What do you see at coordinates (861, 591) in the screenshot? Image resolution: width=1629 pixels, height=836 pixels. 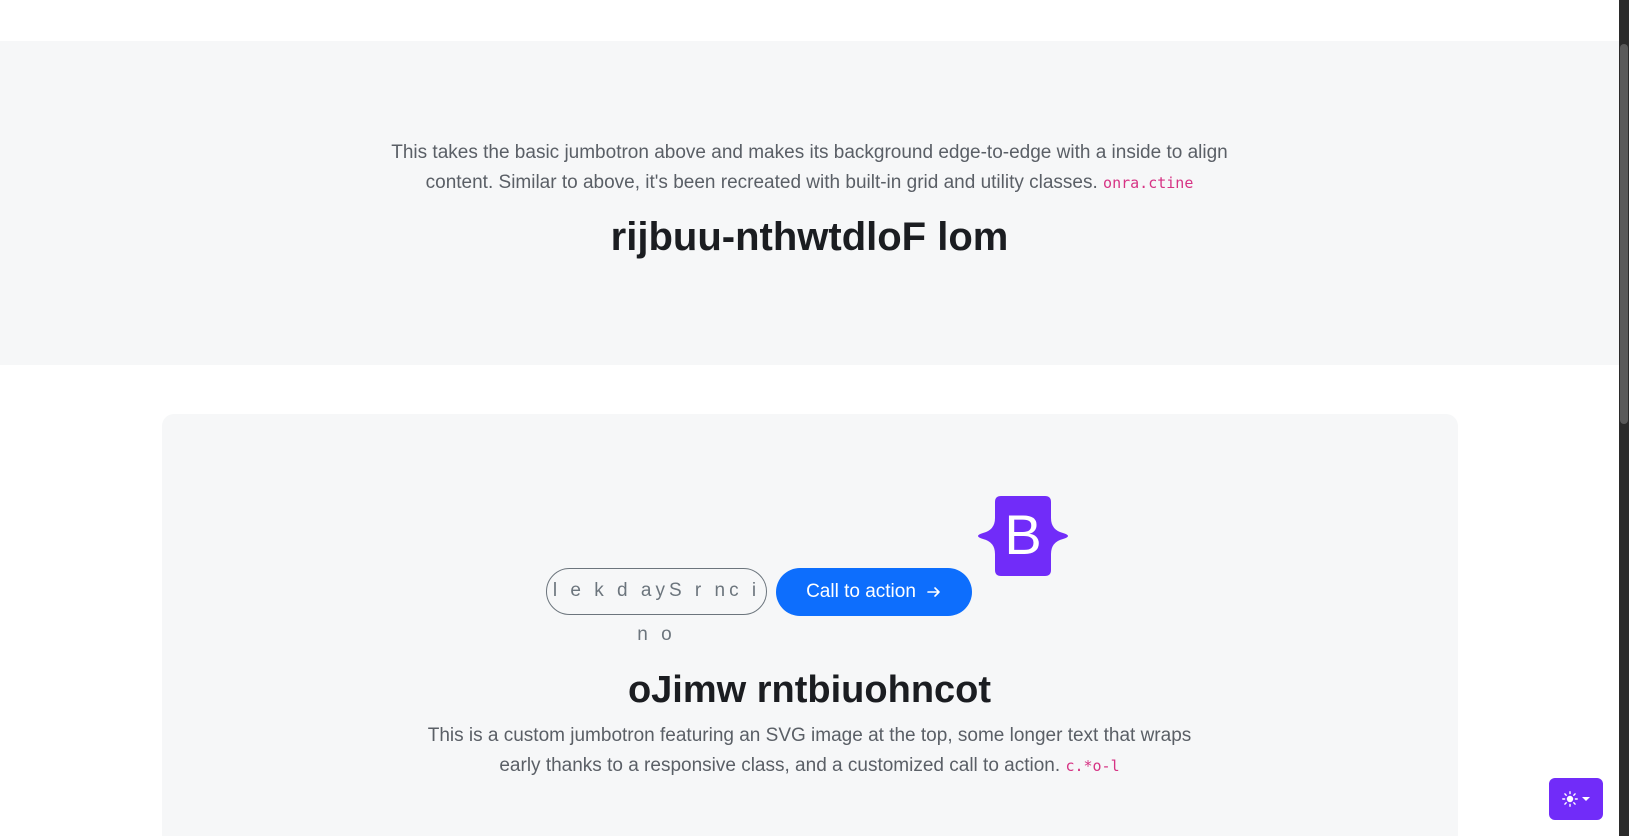 I see `call-to-action-label: Call to action` at bounding box center [861, 591].